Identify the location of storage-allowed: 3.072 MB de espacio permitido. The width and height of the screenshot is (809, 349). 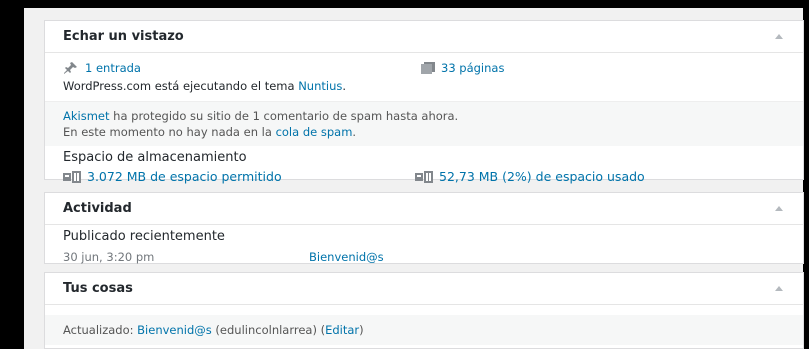
(239, 176).